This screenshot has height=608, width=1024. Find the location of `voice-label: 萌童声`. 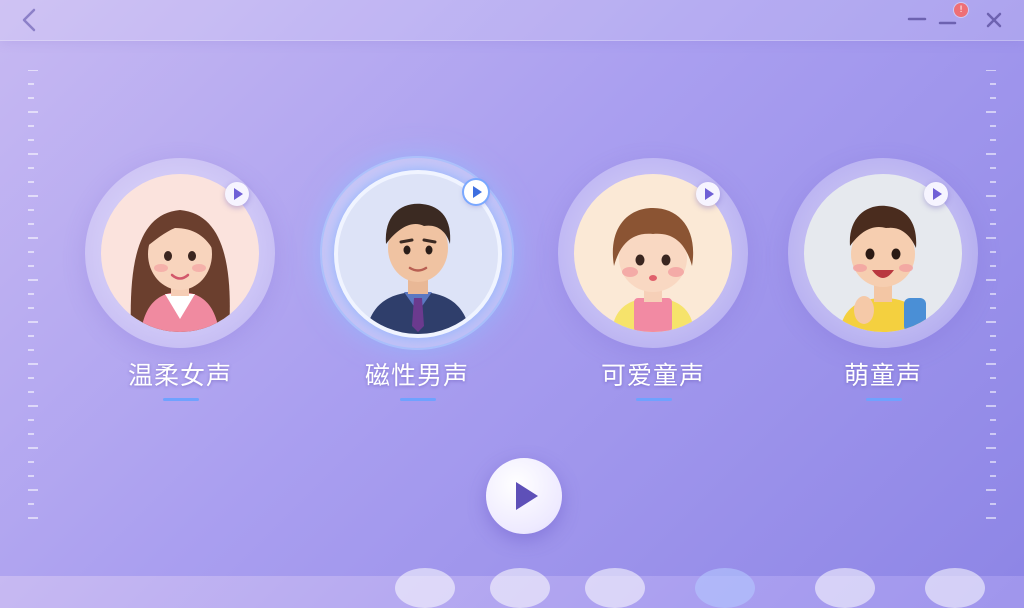

voice-label: 萌童声 is located at coordinates (882, 375).